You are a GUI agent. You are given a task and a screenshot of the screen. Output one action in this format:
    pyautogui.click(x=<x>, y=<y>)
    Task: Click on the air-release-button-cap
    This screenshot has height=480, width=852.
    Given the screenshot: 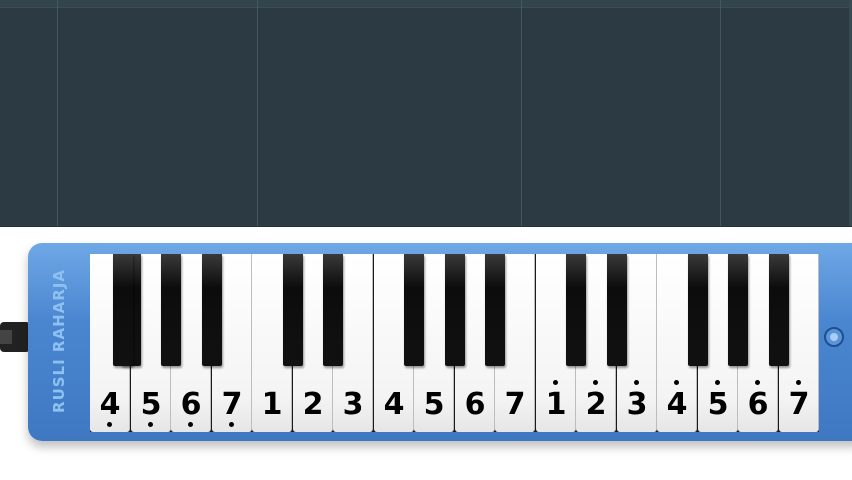 What is the action you would take?
    pyautogui.click(x=834, y=337)
    